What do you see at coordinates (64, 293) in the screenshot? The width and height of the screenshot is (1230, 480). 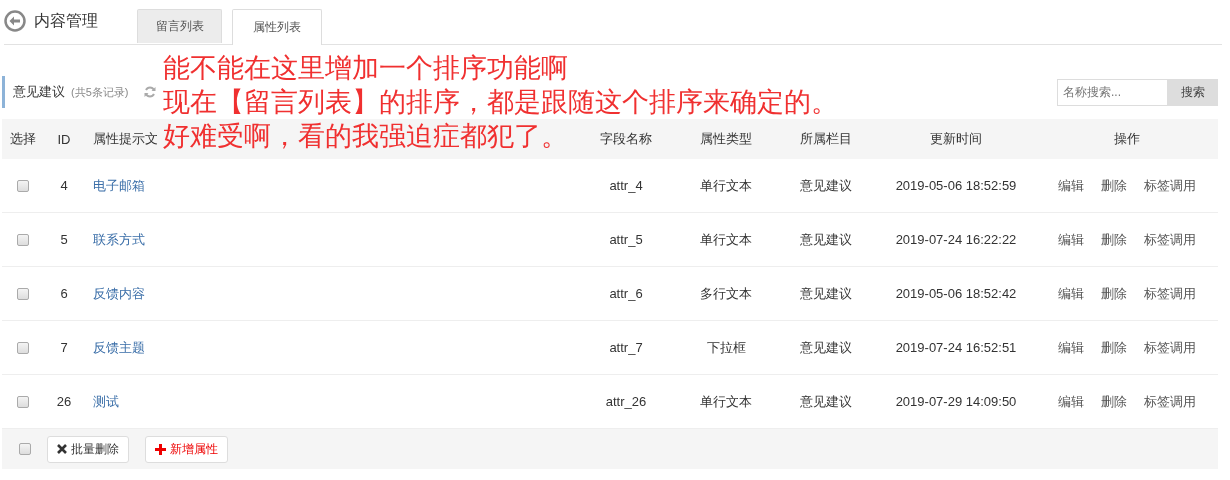 I see `table-cell-text: 6` at bounding box center [64, 293].